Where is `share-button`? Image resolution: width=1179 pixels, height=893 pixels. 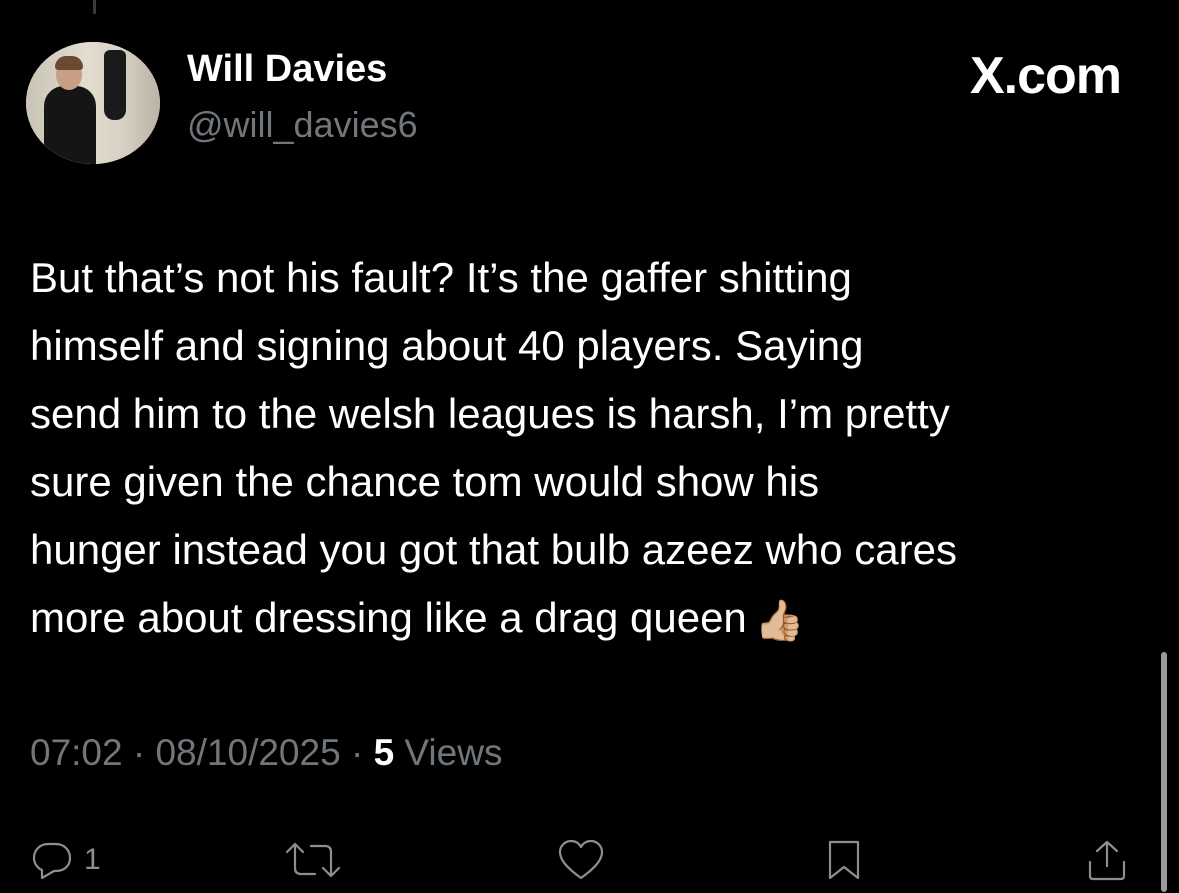 share-button is located at coordinates (1107, 860).